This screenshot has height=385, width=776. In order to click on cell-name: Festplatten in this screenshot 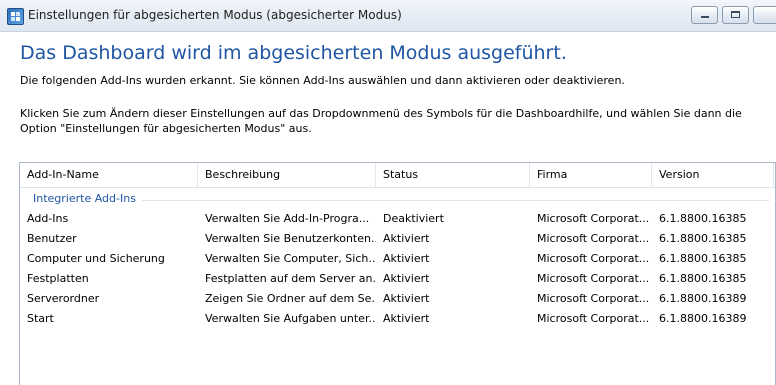, I will do `click(58, 278)`.